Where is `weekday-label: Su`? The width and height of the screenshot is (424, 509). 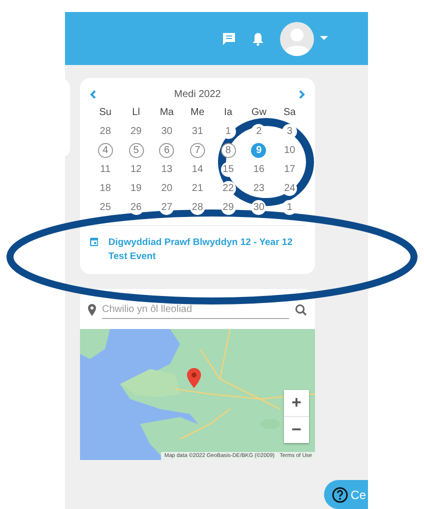
weekday-label: Su is located at coordinates (105, 113).